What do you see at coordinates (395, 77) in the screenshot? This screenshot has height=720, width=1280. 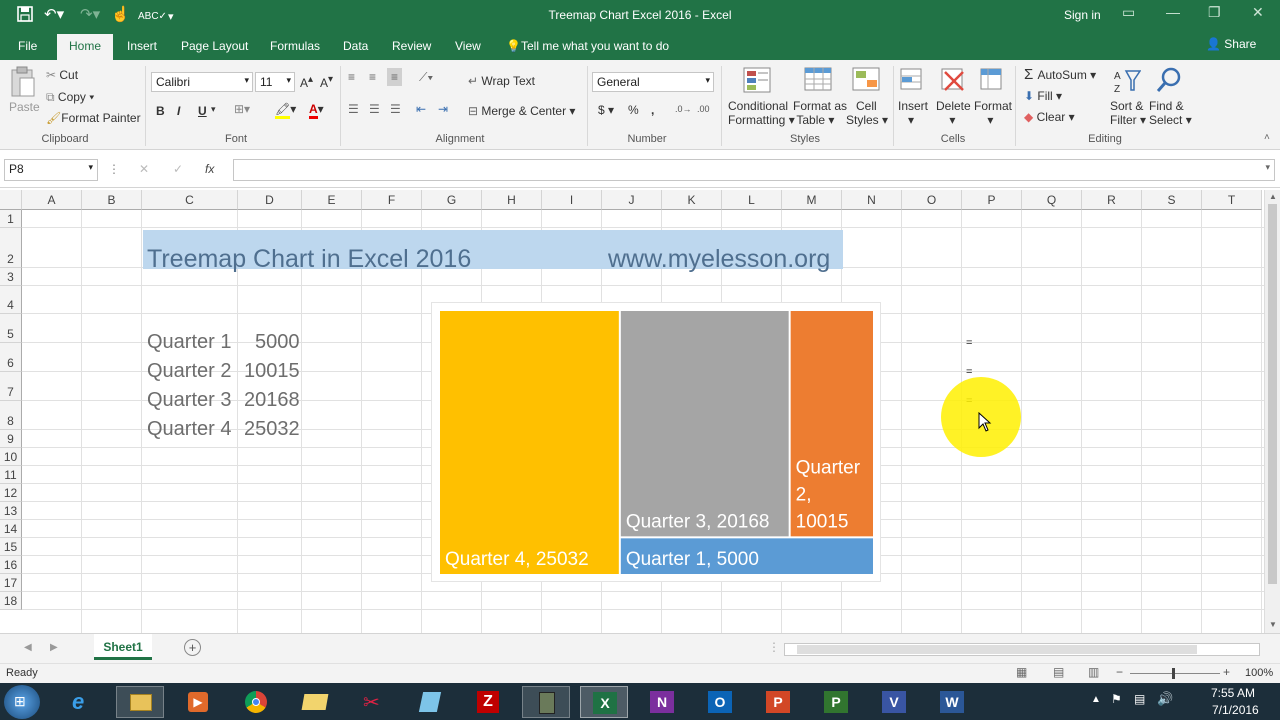 I see `bottom-align-icon: ≡` at bounding box center [395, 77].